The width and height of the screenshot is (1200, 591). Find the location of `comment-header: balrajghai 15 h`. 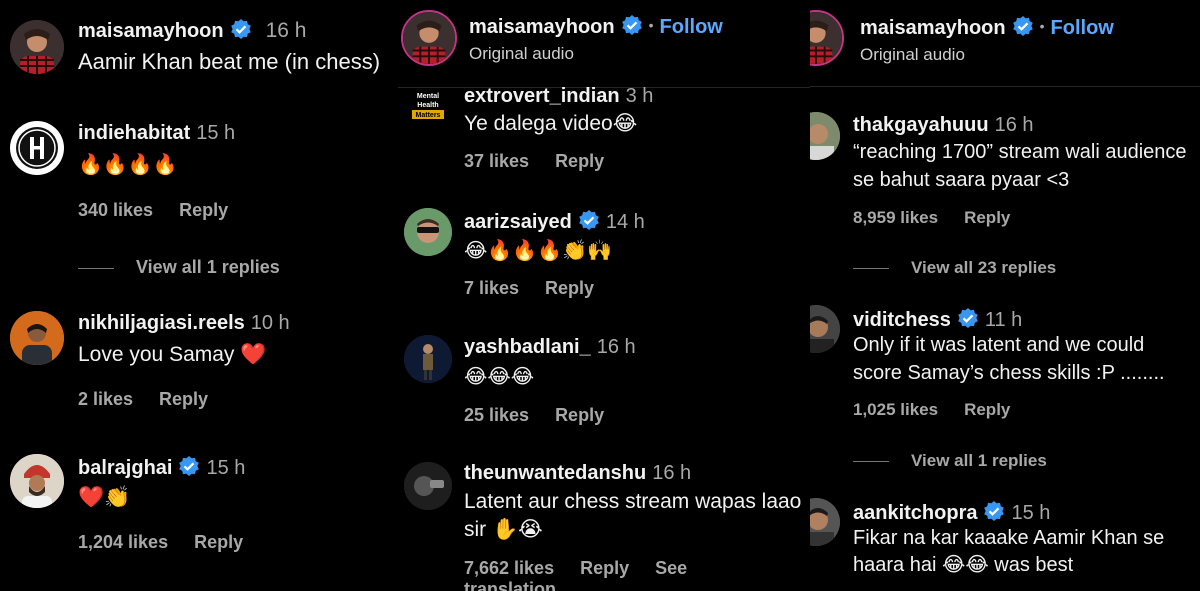

comment-header: balrajghai 15 h is located at coordinates (161, 468).